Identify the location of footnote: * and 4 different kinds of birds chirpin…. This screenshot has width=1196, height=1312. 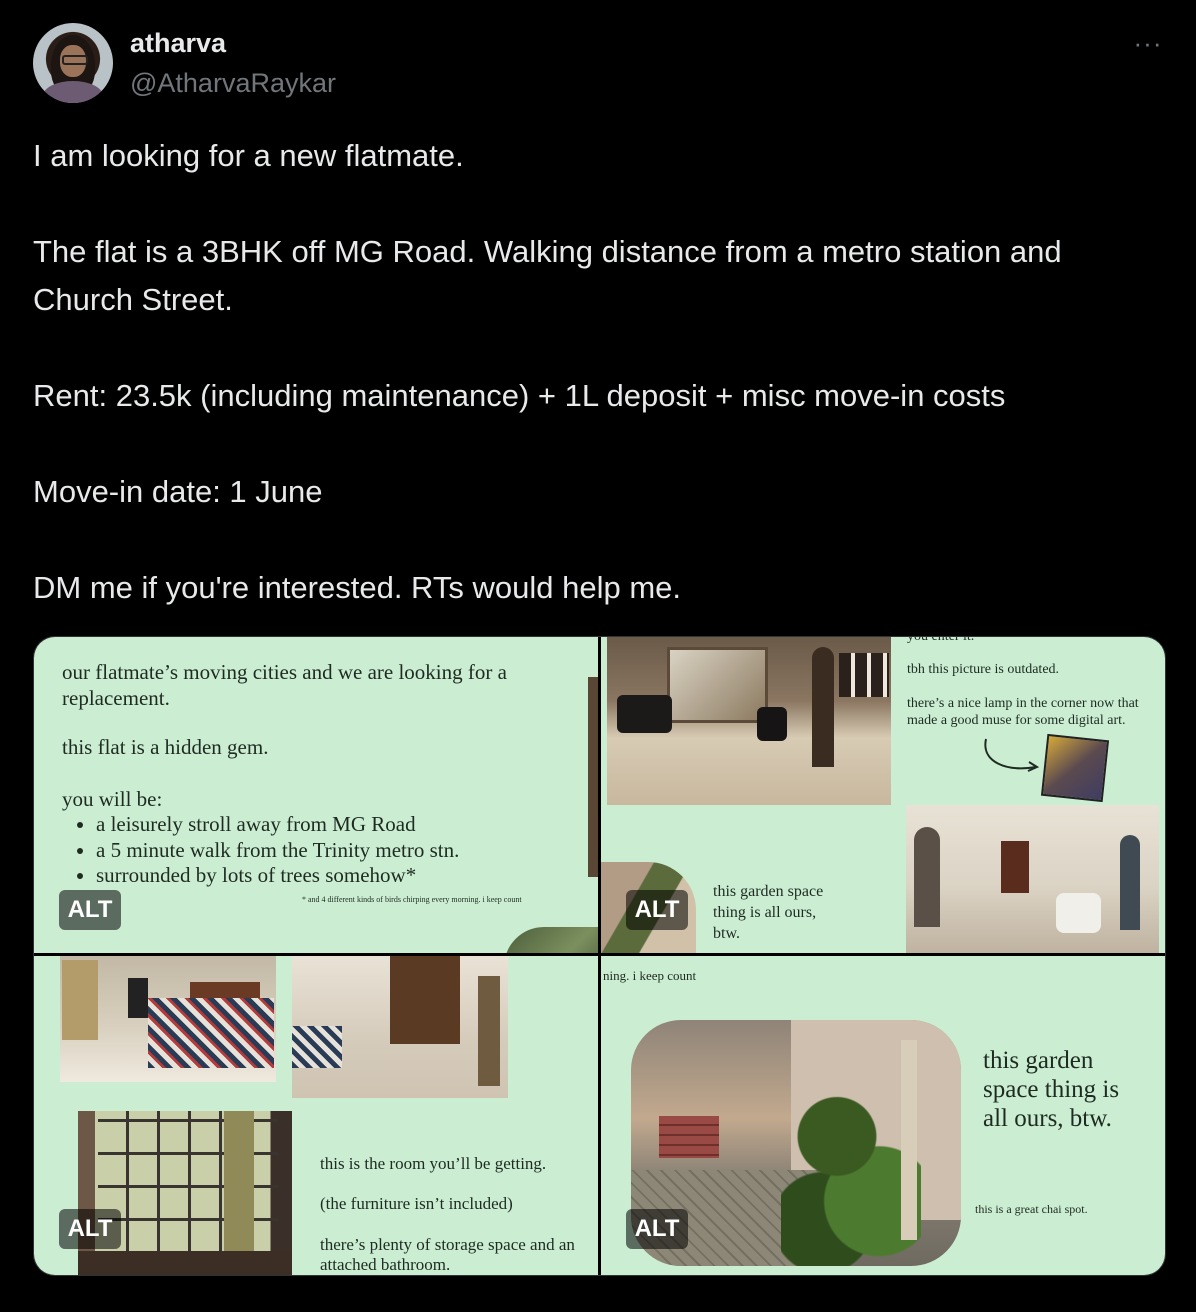
(412, 899).